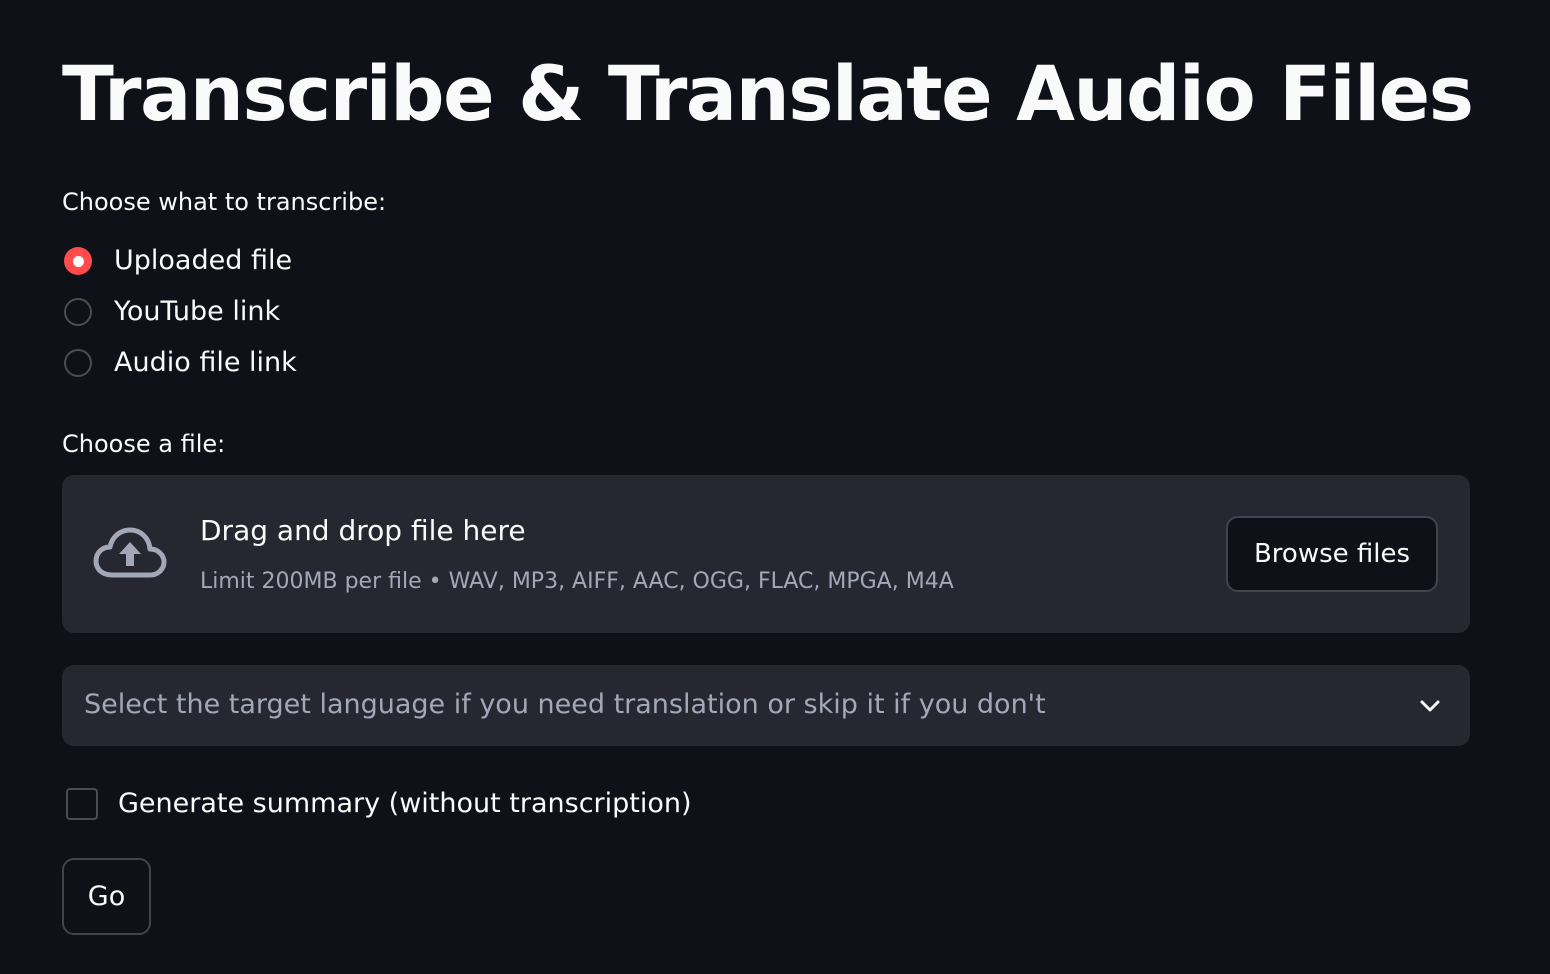 The width and height of the screenshot is (1550, 974). Describe the element at coordinates (106, 896) in the screenshot. I see `go-button: Go` at that location.